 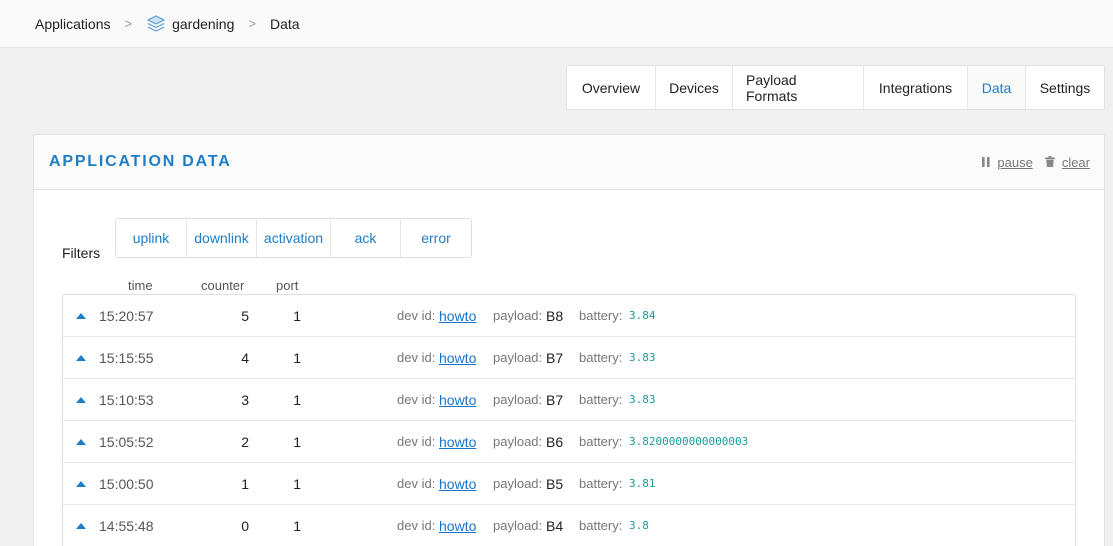 What do you see at coordinates (245, 525) in the screenshot?
I see `row-counter: 0` at bounding box center [245, 525].